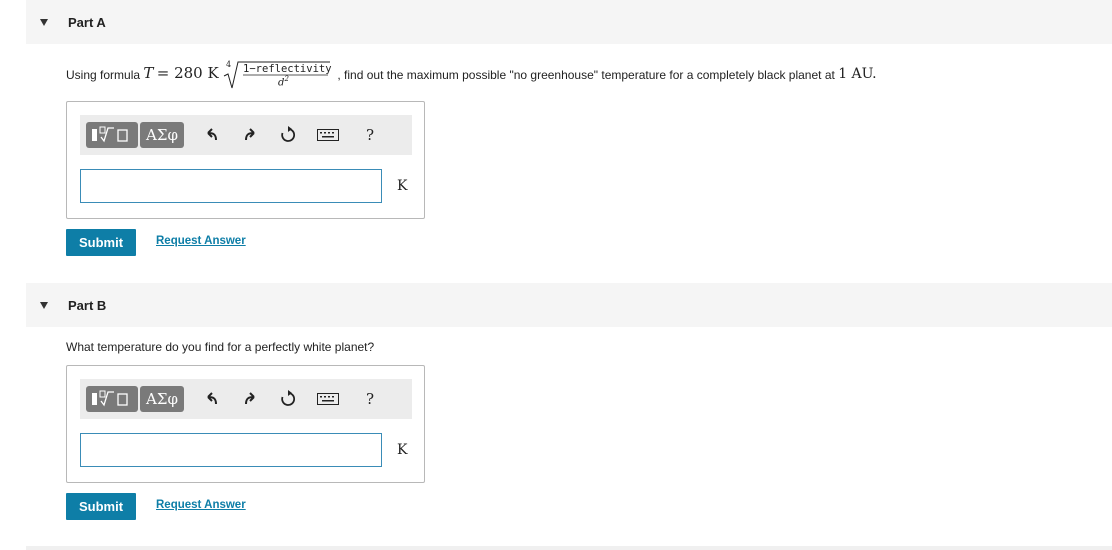 This screenshot has height=550, width=1112. I want to click on part-a-math-toolbar: ΑΣφ ?, so click(246, 135).